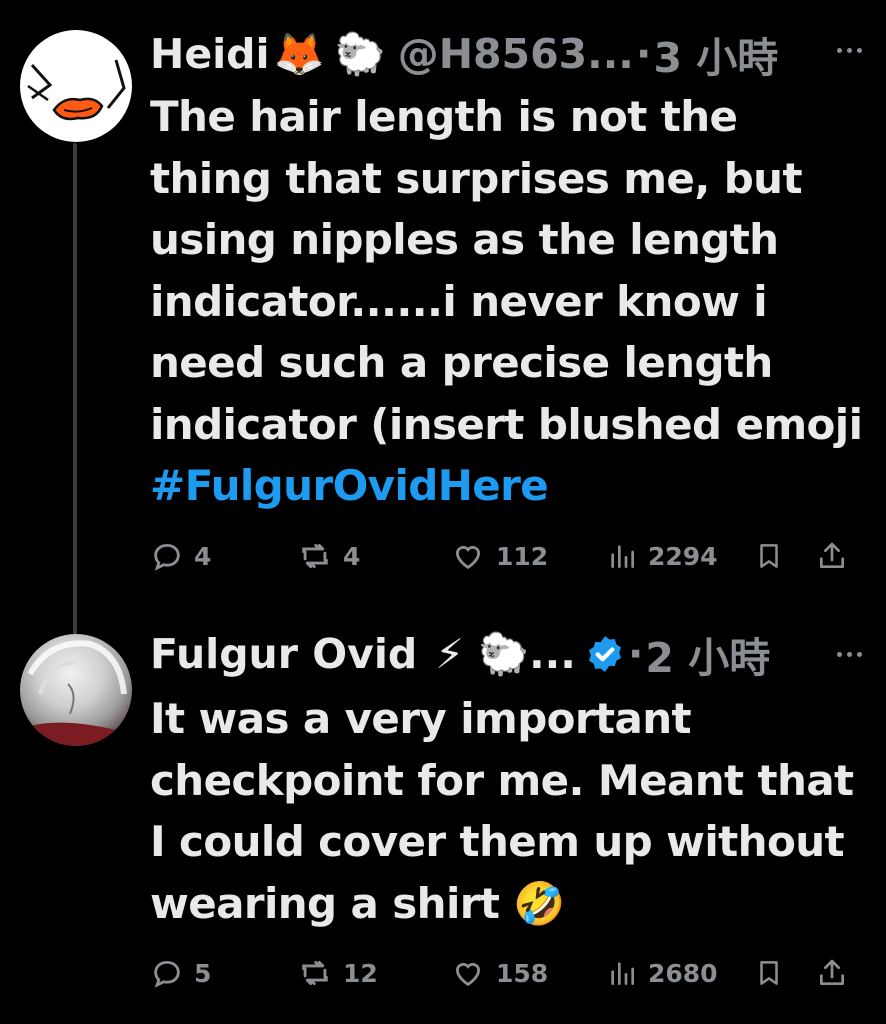  What do you see at coordinates (715, 54) in the screenshot?
I see `timestamp: 3 小時` at bounding box center [715, 54].